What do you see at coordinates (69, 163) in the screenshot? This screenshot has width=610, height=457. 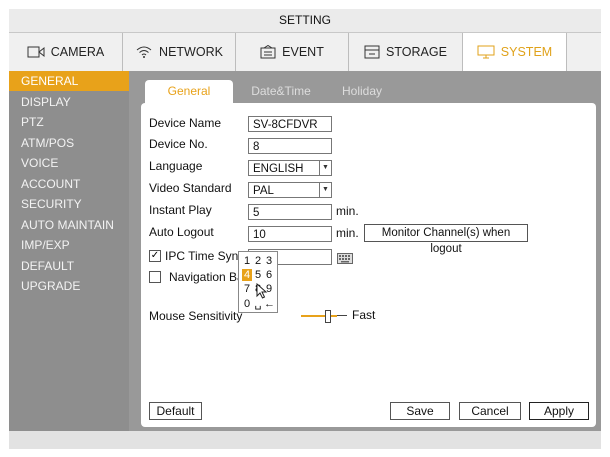 I see `sidebar-item-voice: VOICE` at bounding box center [69, 163].